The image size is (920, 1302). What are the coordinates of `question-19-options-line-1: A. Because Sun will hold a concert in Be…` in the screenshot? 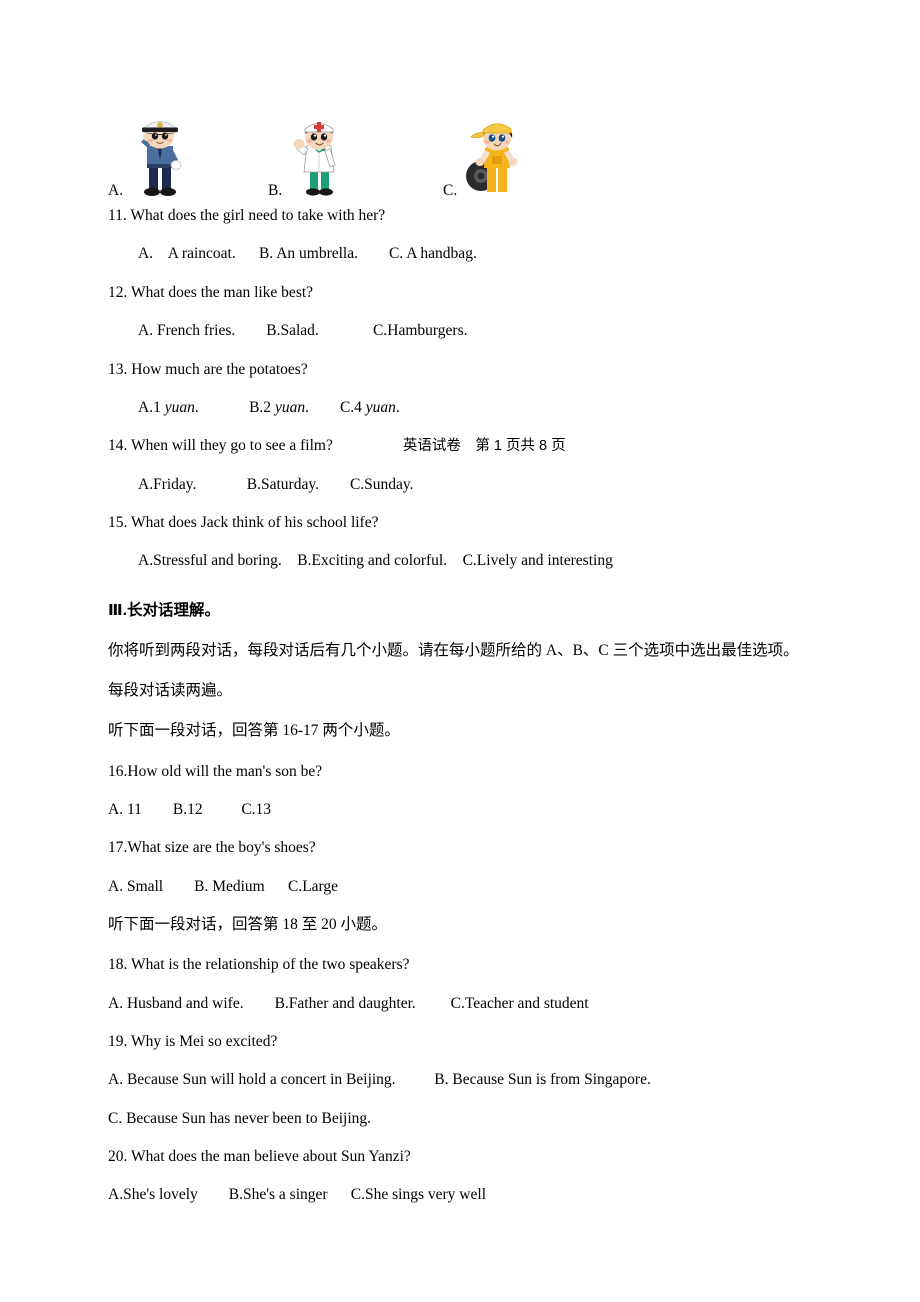 It's located at (478, 1079).